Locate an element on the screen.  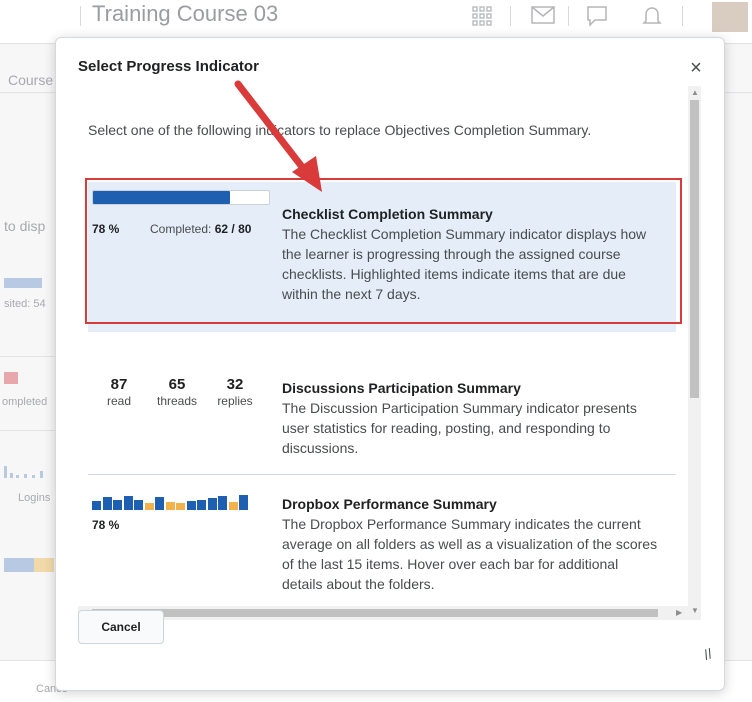
dropbox-score-bars is located at coordinates (172, 502).